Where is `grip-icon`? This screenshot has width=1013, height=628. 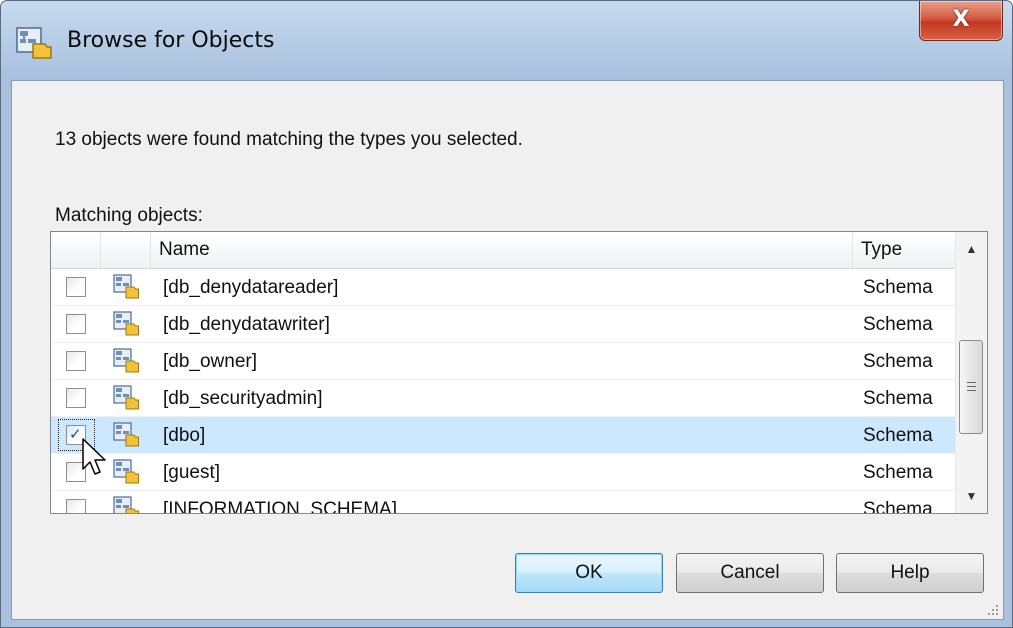
grip-icon is located at coordinates (971, 386).